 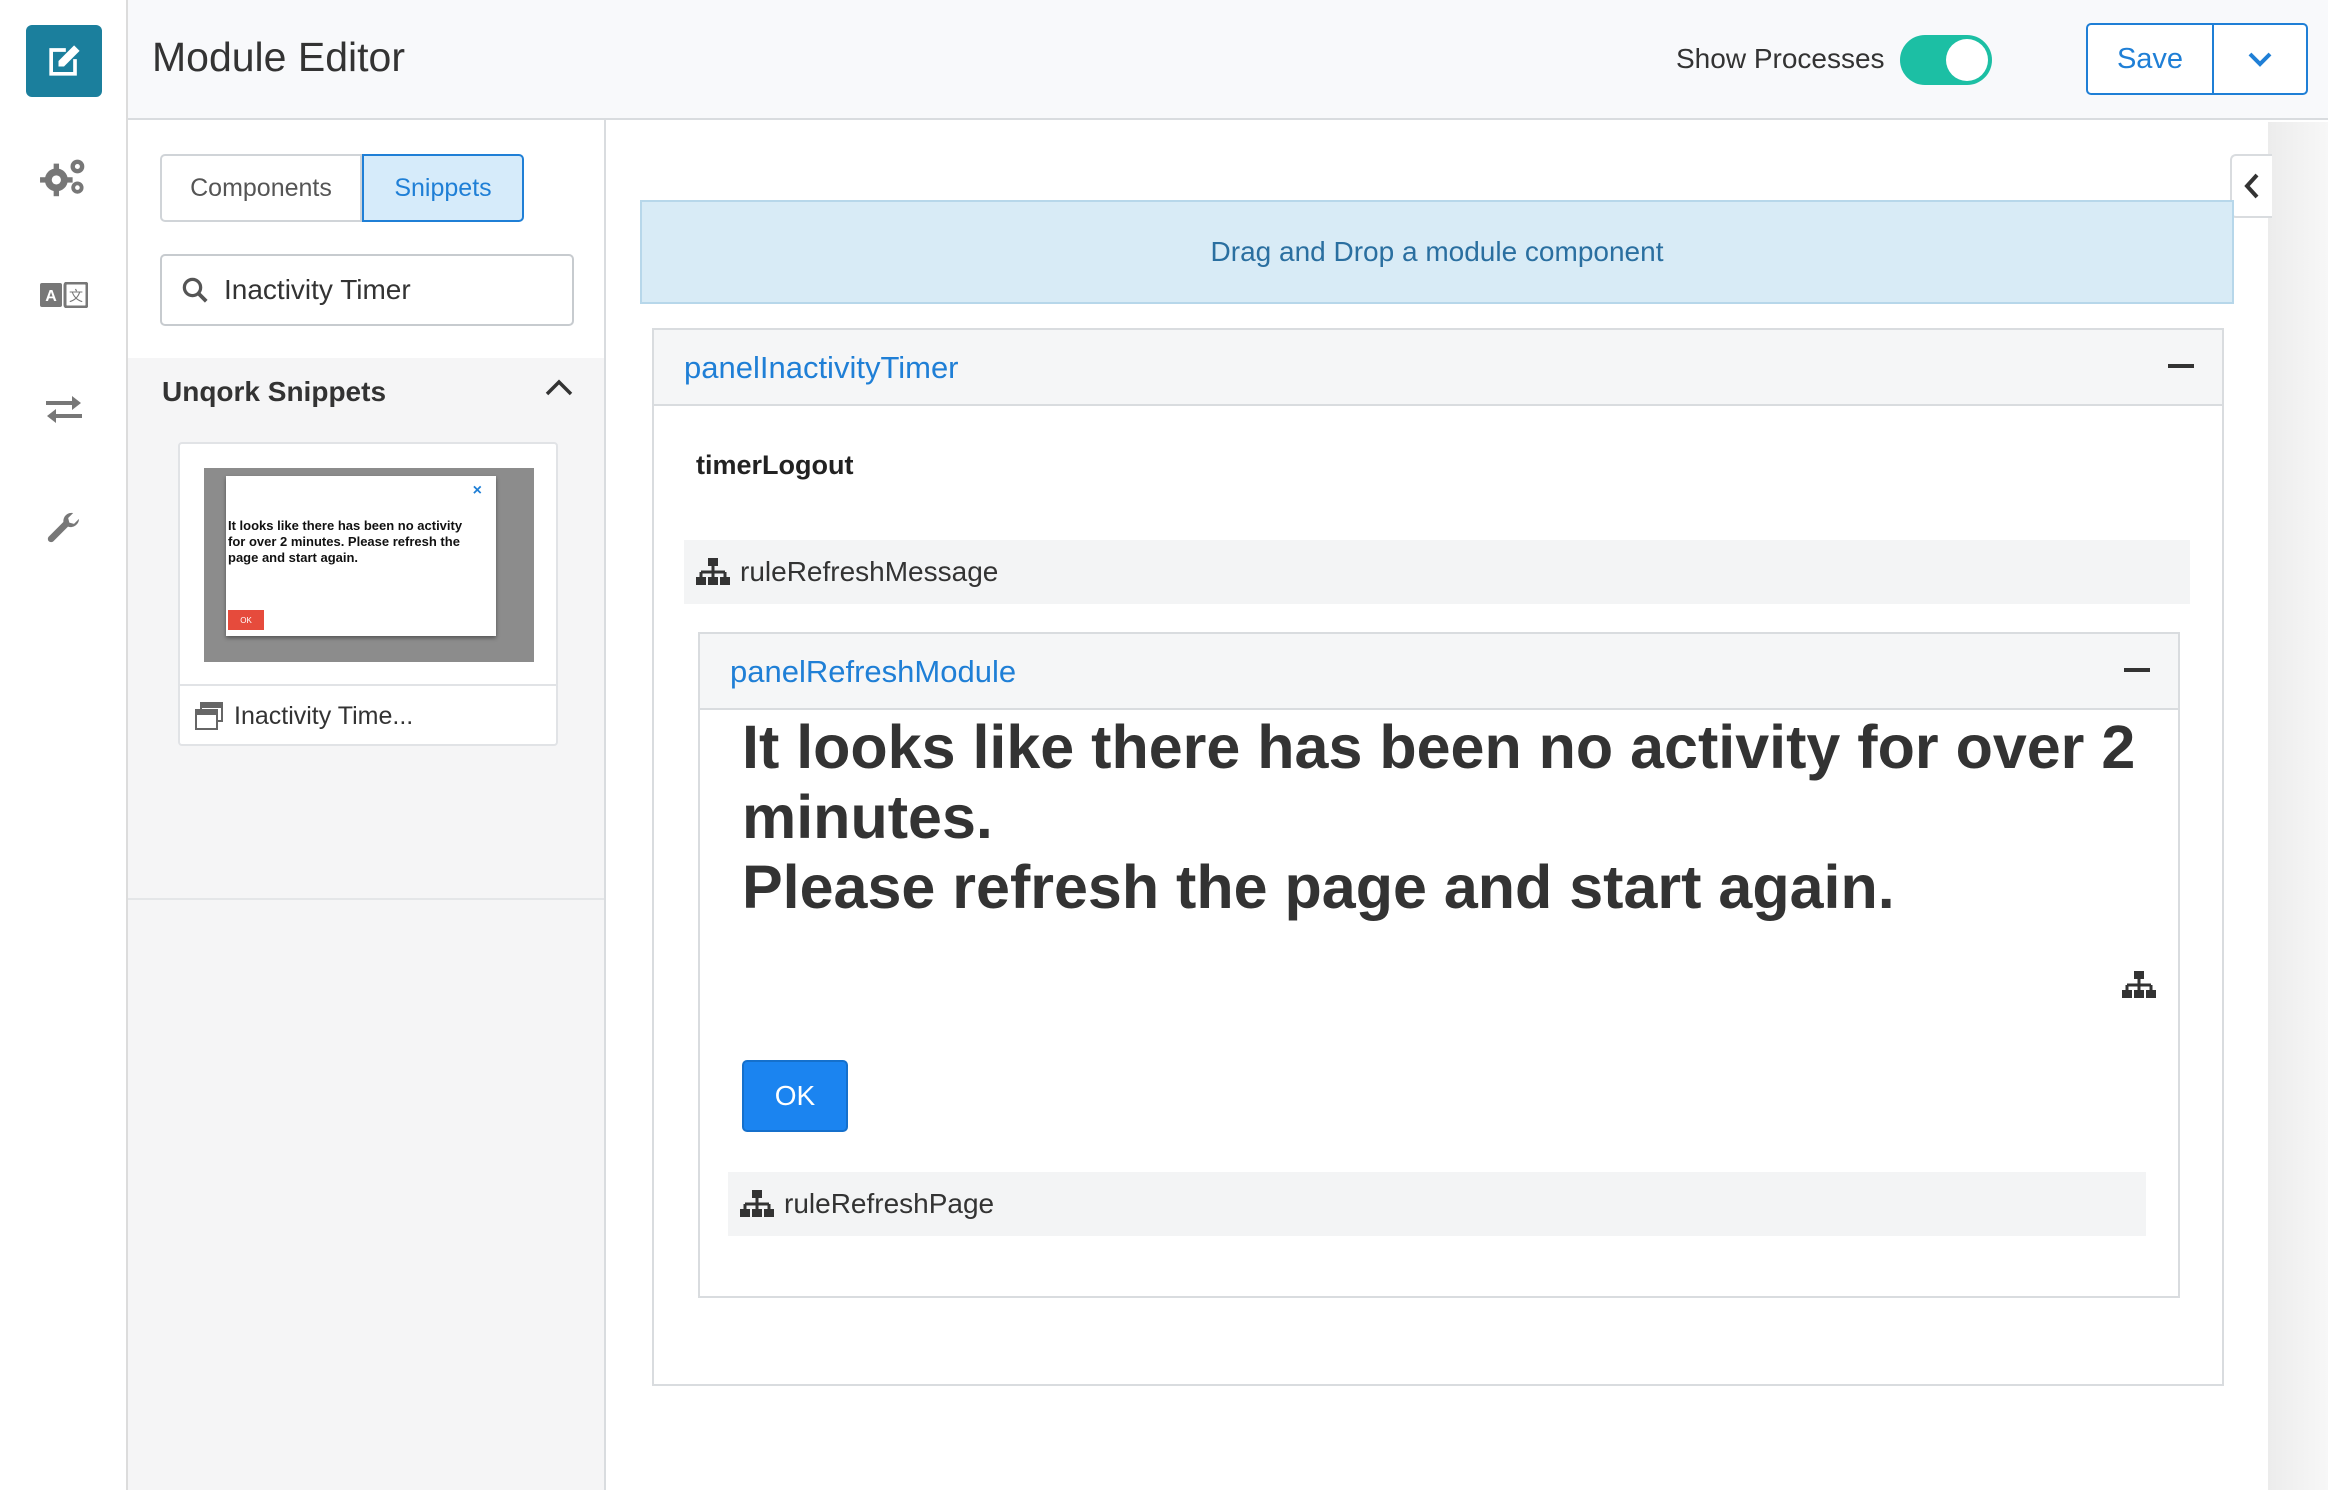 What do you see at coordinates (1228, 60) in the screenshot?
I see `top-bar: Module Editor Show Processes Save` at bounding box center [1228, 60].